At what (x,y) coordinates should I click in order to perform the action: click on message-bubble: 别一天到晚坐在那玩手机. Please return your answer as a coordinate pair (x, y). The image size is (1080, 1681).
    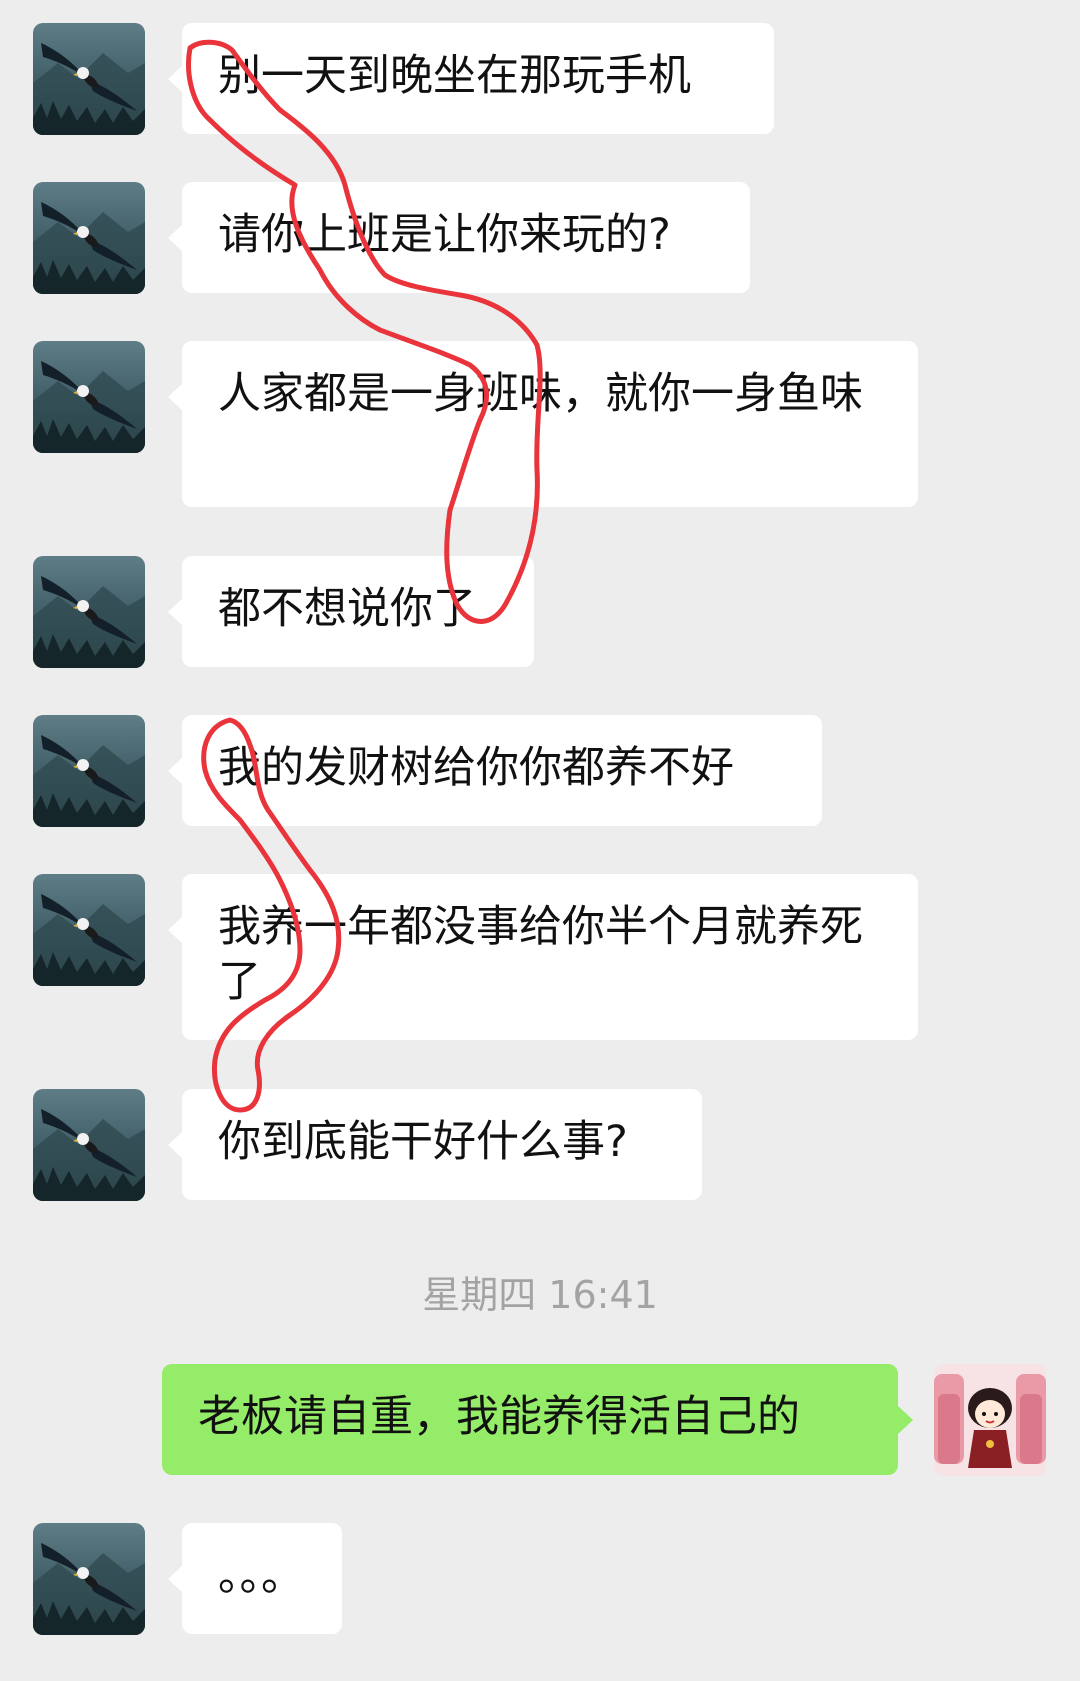
    Looking at the image, I should click on (471, 78).